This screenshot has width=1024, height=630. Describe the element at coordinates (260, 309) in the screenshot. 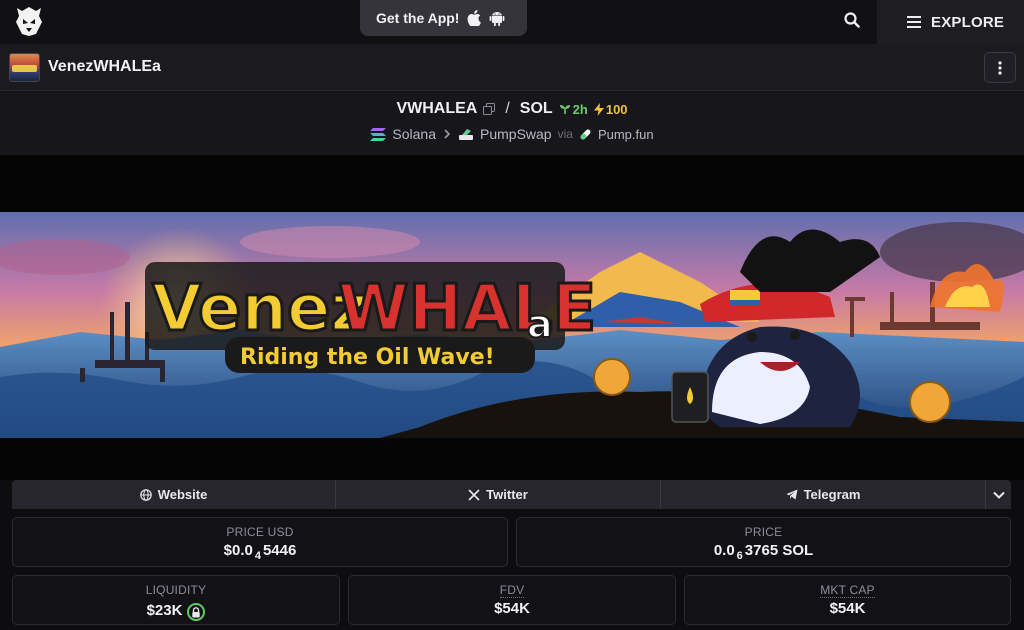

I see `banner-title-left: Venez` at that location.